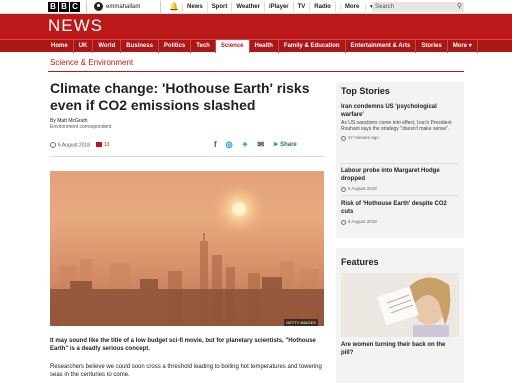  I want to click on share-label: Share, so click(288, 145).